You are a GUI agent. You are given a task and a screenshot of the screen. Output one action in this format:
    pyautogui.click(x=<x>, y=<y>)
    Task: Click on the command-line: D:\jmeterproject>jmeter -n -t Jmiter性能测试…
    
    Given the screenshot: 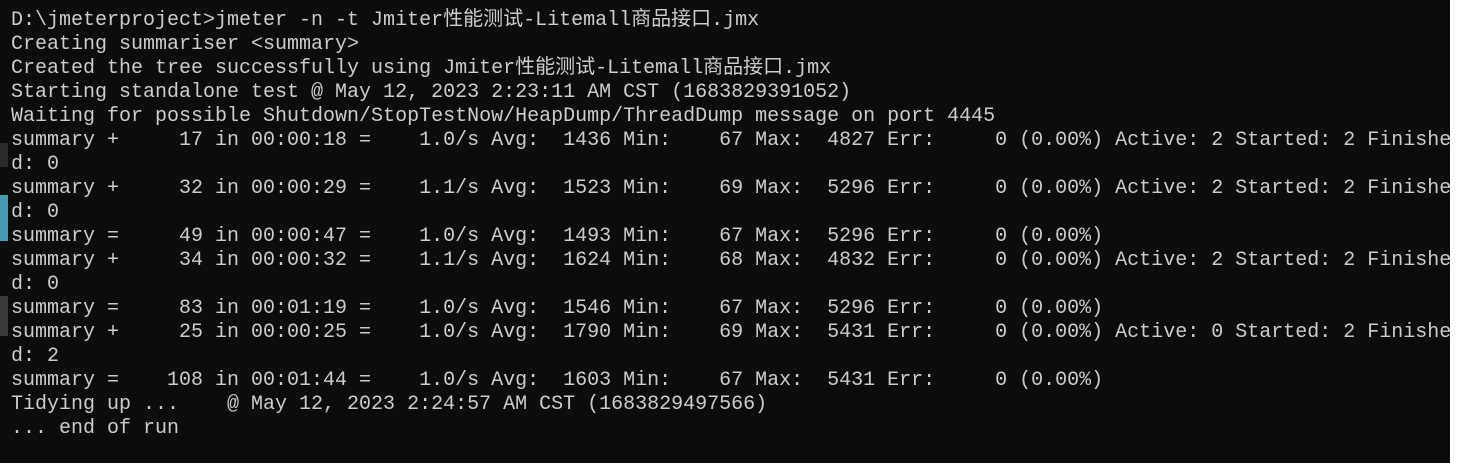 What is the action you would take?
    pyautogui.click(x=385, y=20)
    